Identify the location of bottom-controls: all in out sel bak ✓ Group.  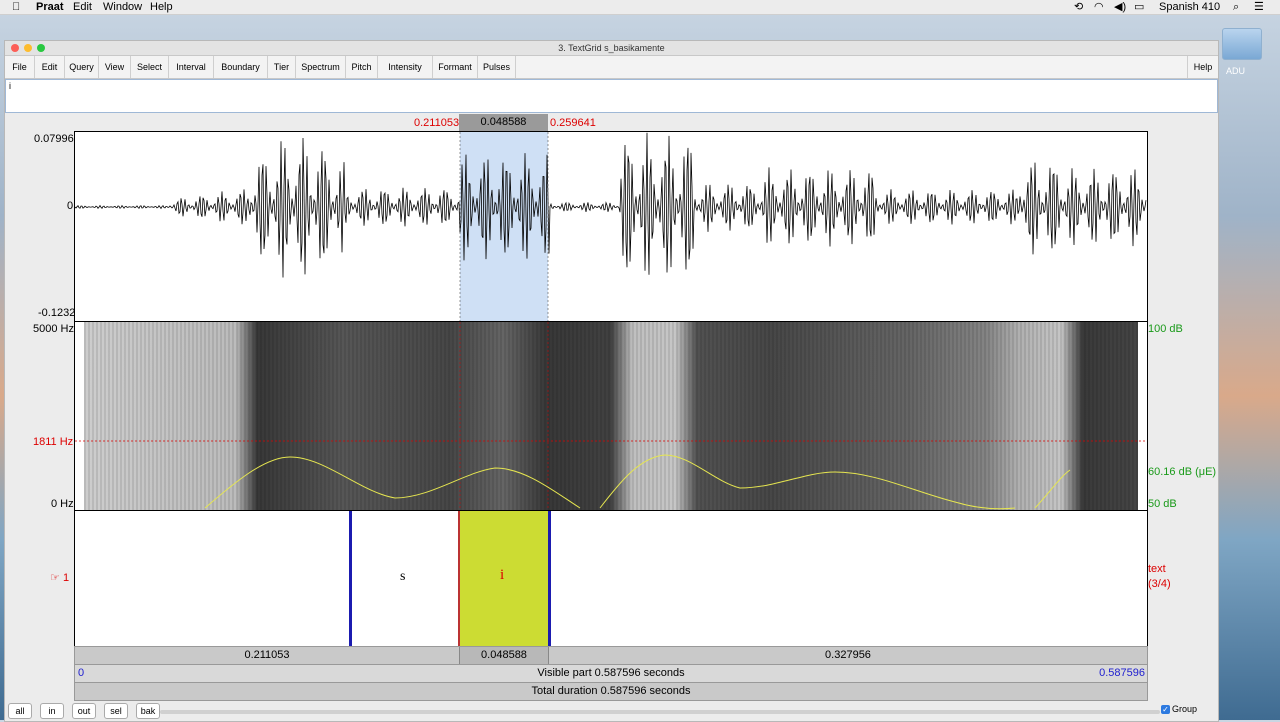
(611, 711).